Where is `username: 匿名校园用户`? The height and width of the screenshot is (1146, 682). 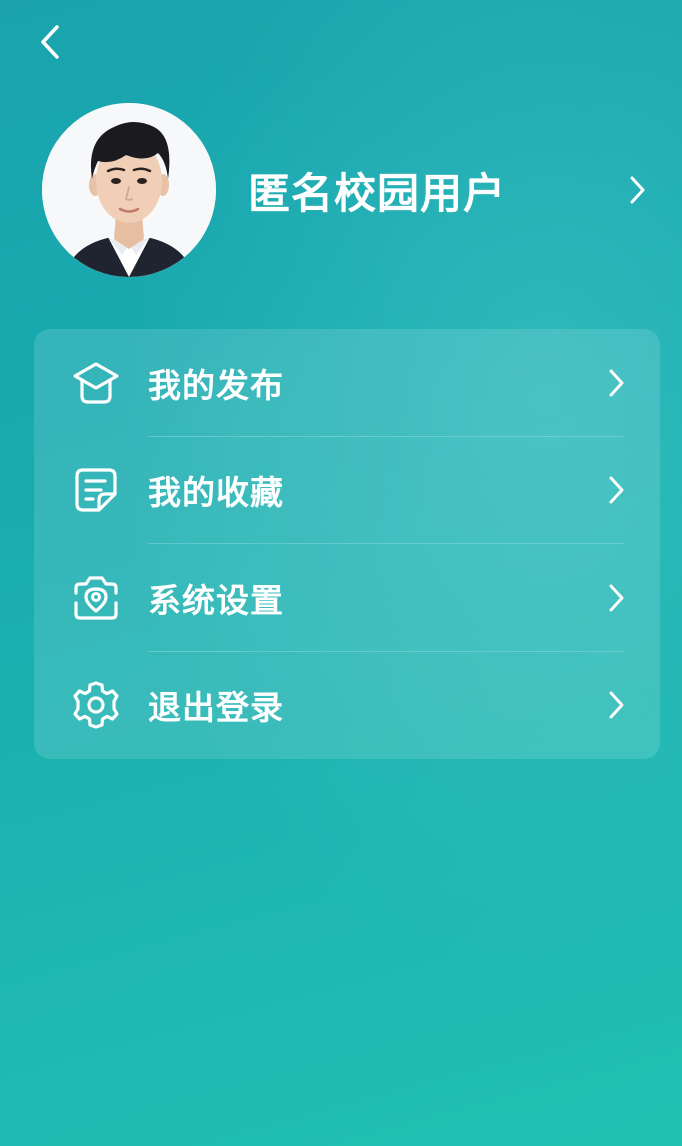
username: 匿名校园用户 is located at coordinates (377, 193).